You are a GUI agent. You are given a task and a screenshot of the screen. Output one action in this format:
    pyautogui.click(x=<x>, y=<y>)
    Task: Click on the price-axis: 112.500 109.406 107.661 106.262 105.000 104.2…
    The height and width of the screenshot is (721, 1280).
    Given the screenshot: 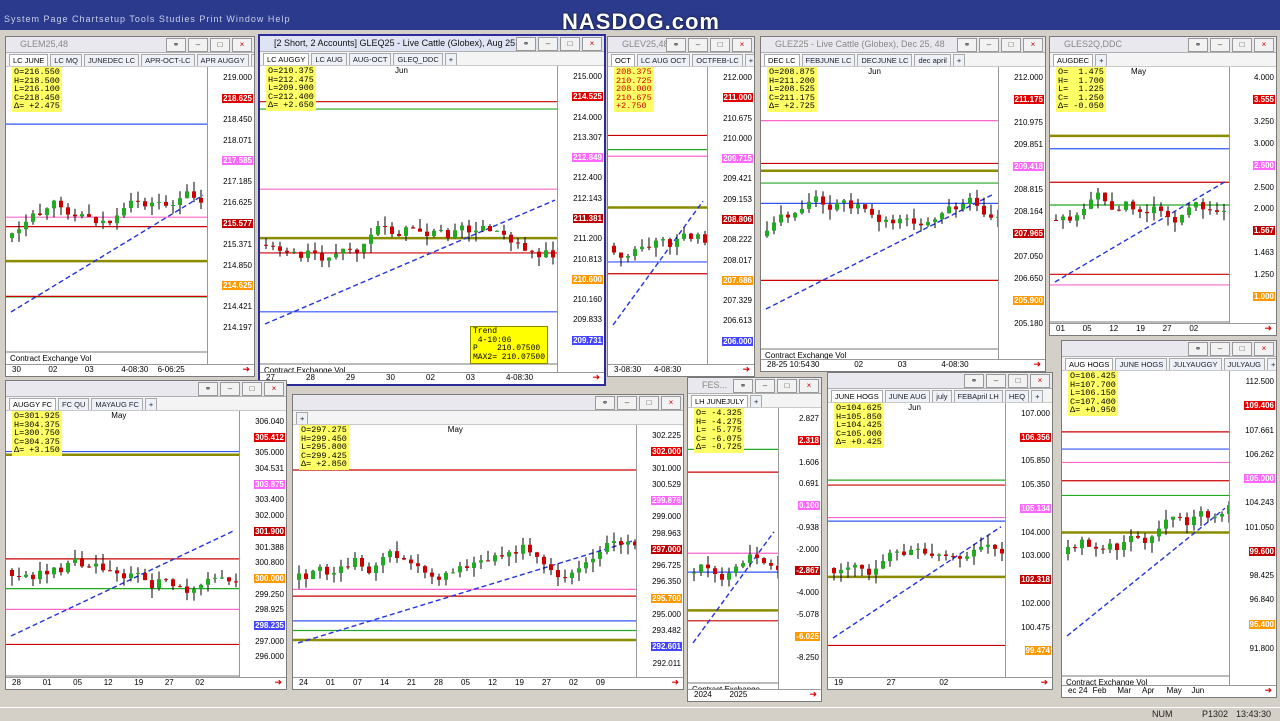 What is the action you would take?
    pyautogui.click(x=1252, y=528)
    